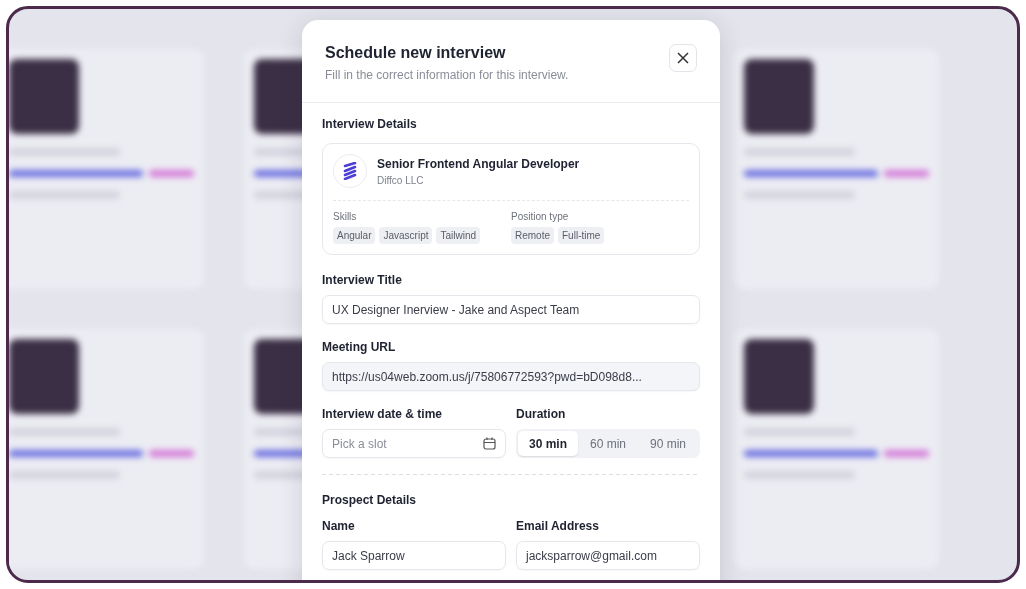 This screenshot has width=1026, height=589. I want to click on skill-tag: Javascript, so click(406, 235).